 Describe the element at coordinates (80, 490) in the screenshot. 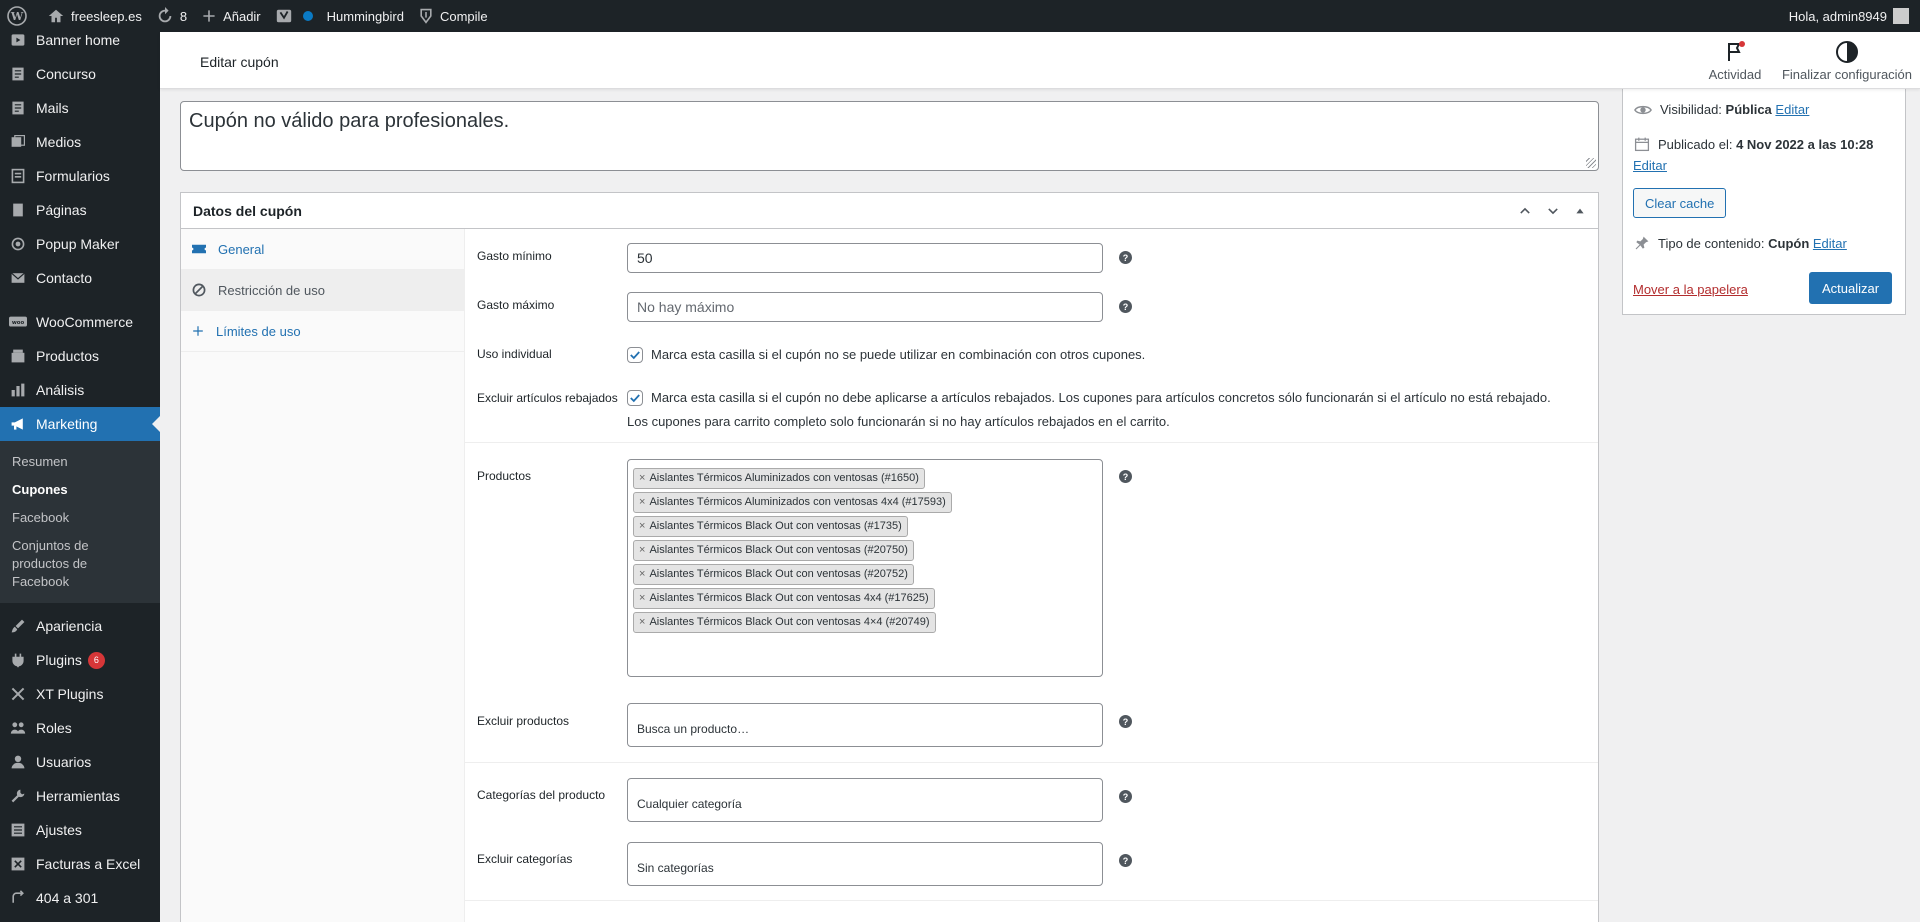

I see `submenu-item-cupones: Cupones` at that location.